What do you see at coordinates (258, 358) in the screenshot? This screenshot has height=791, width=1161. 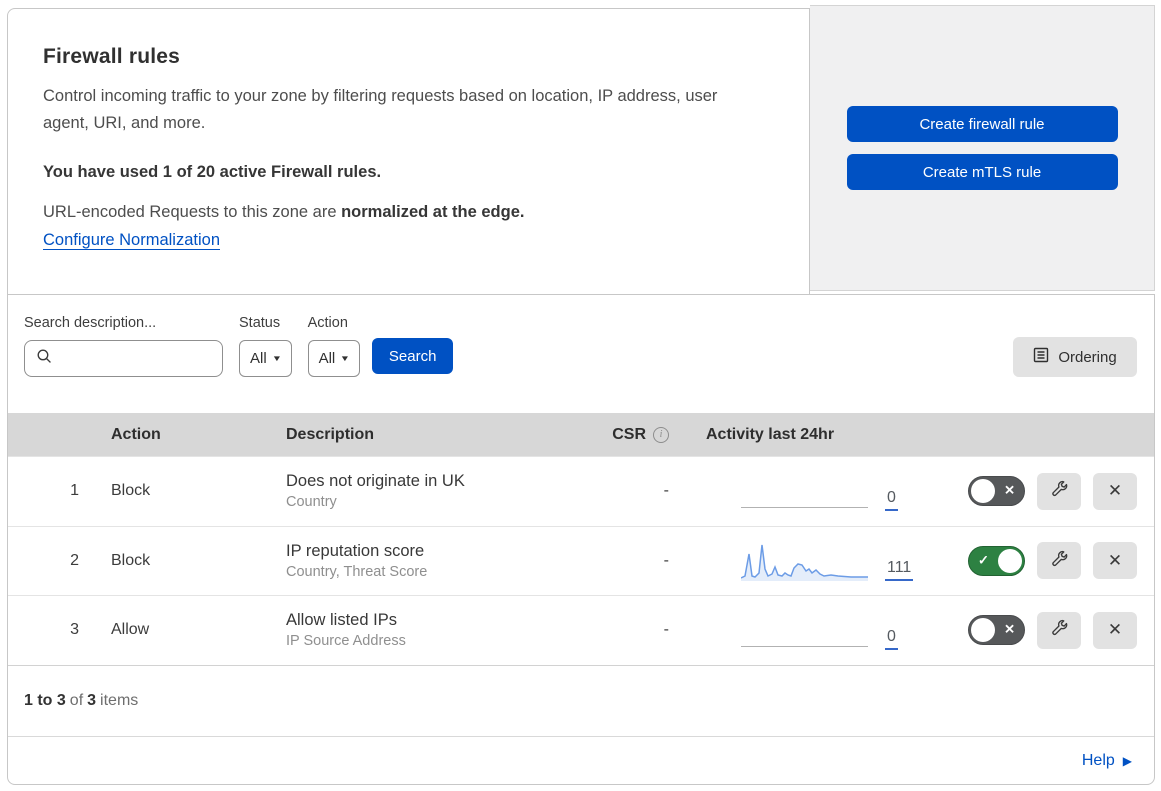 I see `status-dropdown-value: All` at bounding box center [258, 358].